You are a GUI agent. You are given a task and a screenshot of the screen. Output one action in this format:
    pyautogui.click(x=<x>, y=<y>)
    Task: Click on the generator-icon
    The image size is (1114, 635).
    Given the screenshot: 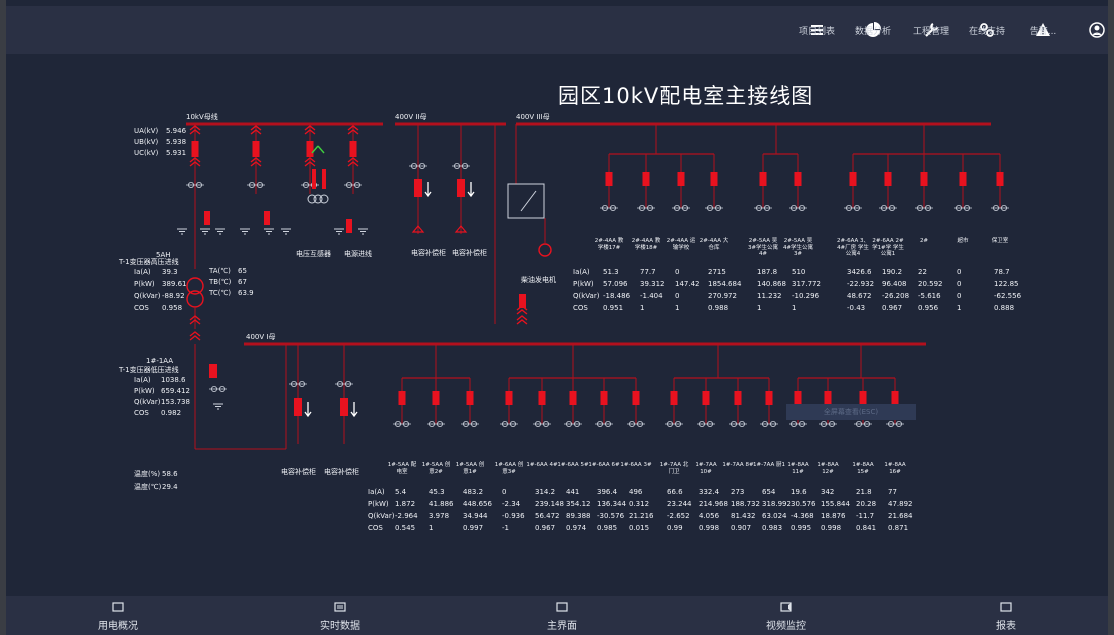 What is the action you would take?
    pyautogui.click(x=545, y=250)
    